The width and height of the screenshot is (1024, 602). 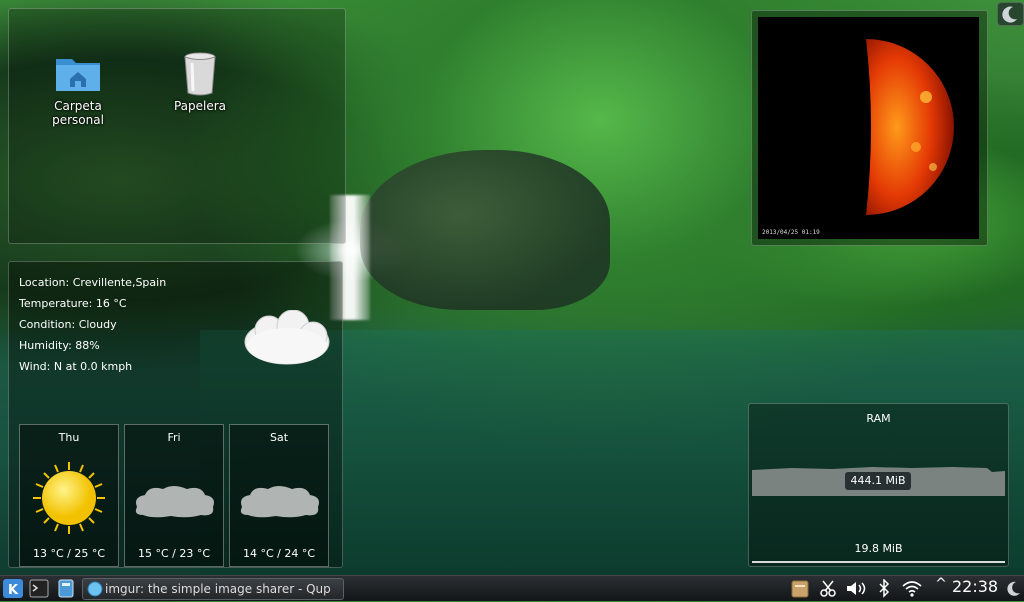 I want to click on current-cloud-icon, so click(x=287, y=342).